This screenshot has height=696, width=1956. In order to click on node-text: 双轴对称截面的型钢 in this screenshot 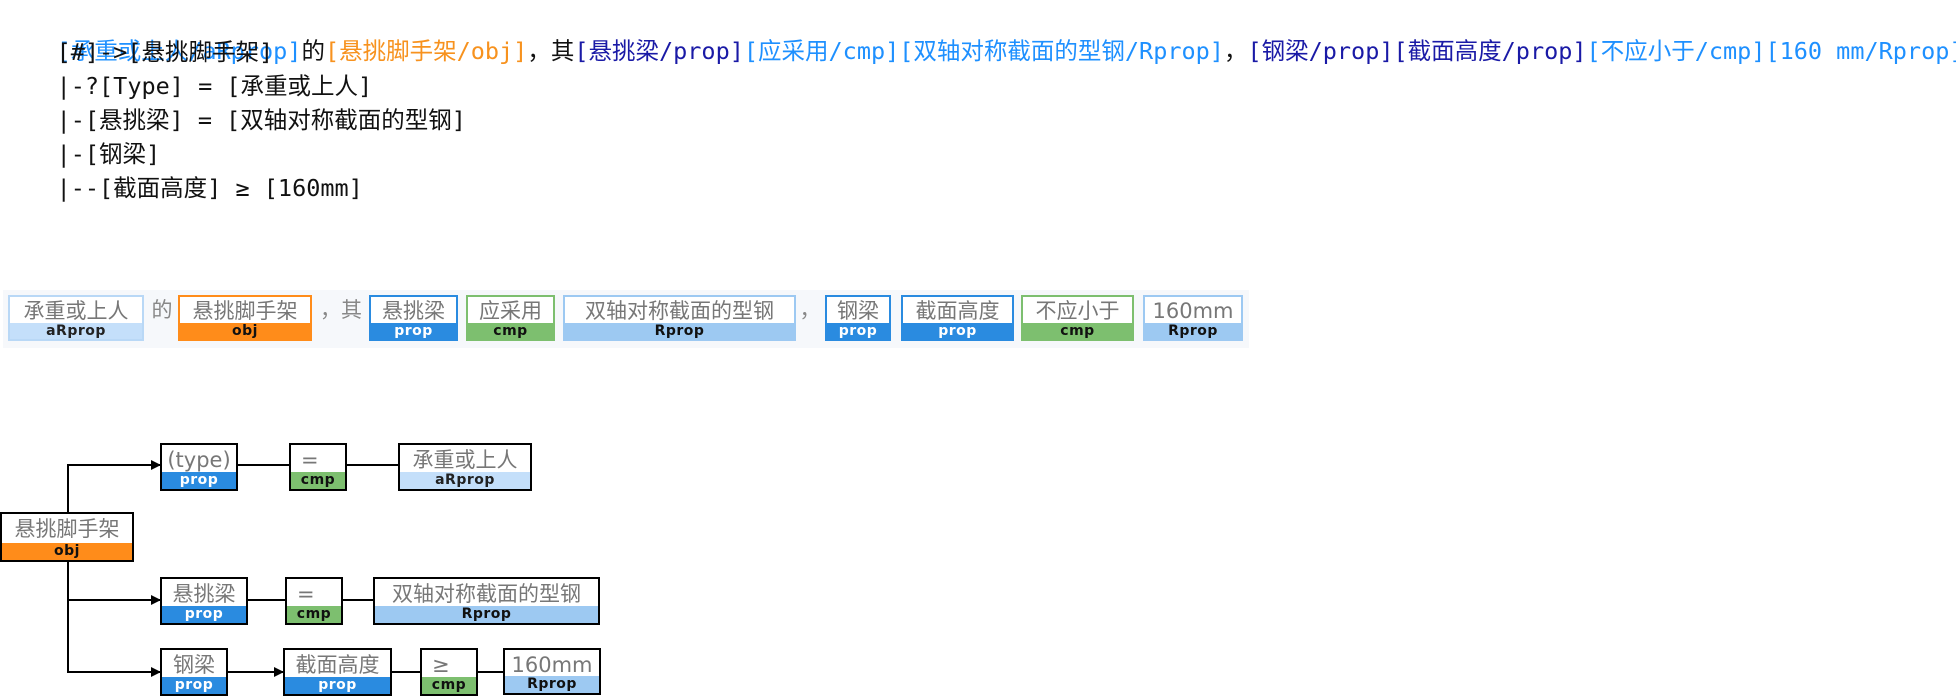, I will do `click(486, 594)`.